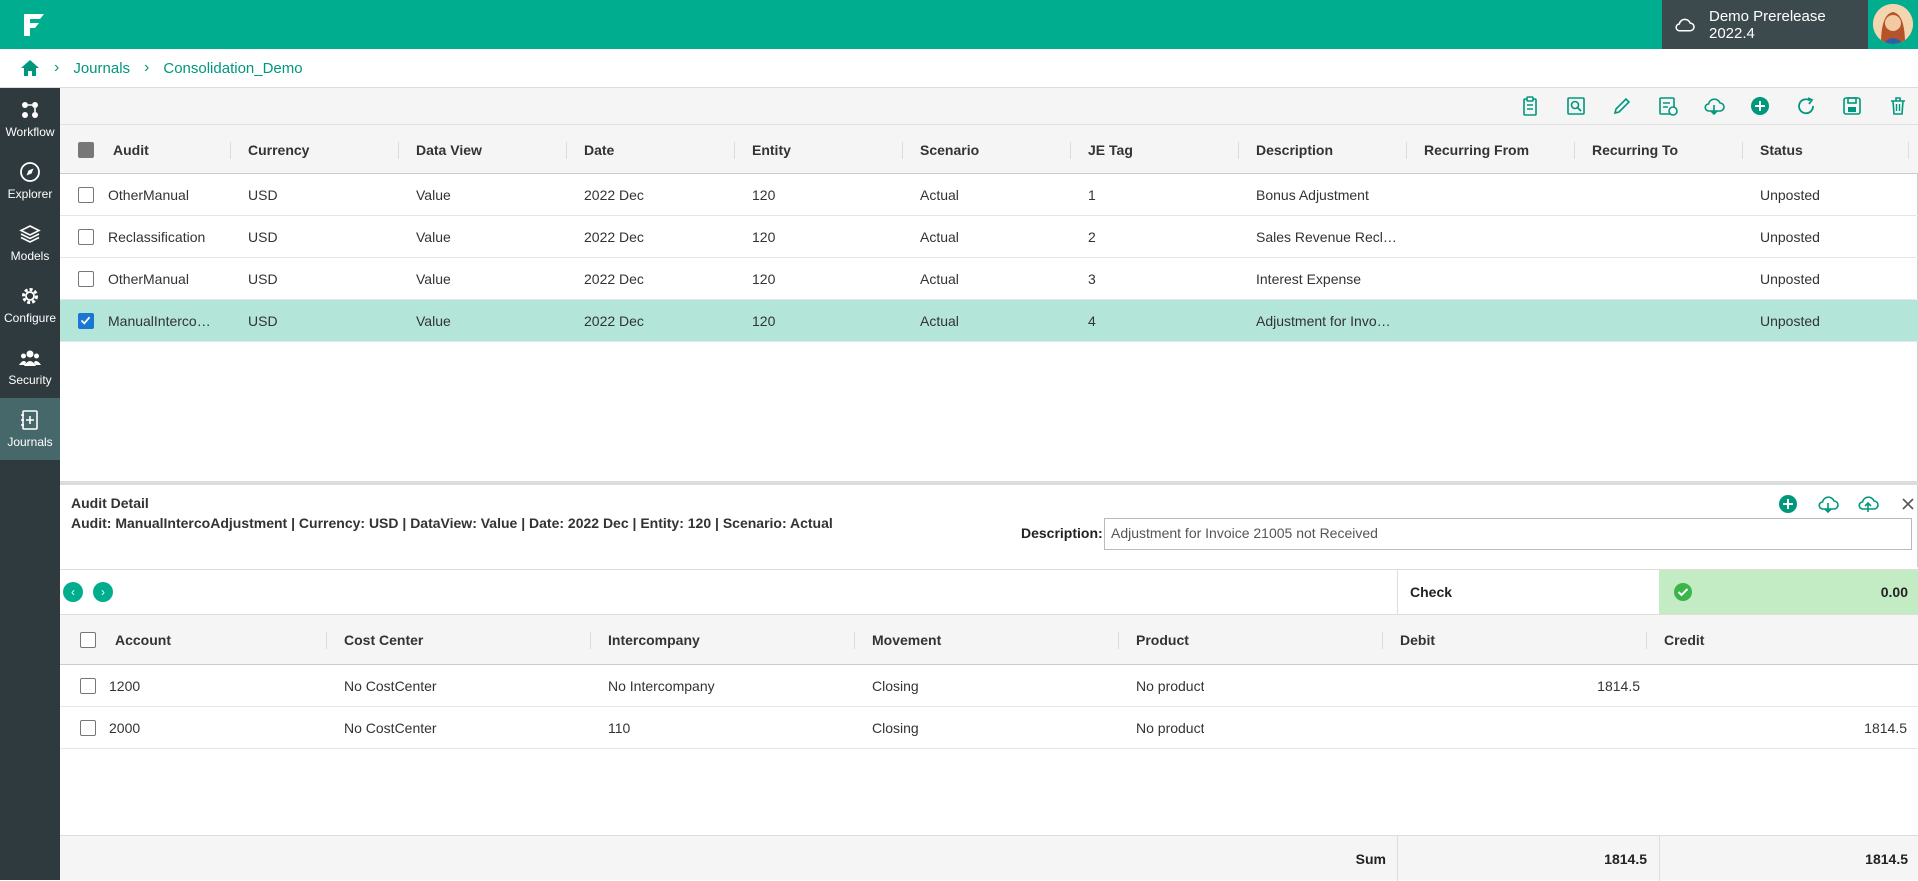 The image size is (1918, 881). I want to click on column-header-currency: Currency, so click(278, 150).